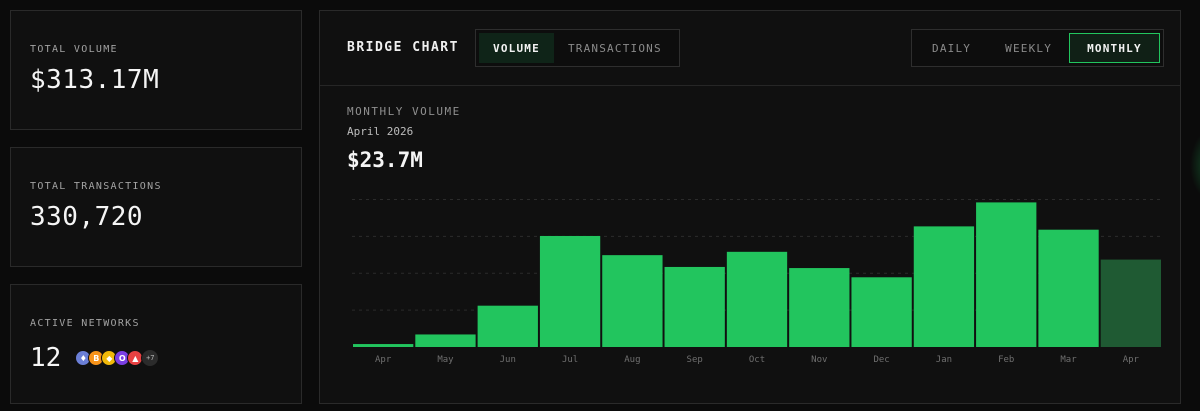 This screenshot has height=411, width=1200. I want to click on bar-0-apr, so click(383, 345).